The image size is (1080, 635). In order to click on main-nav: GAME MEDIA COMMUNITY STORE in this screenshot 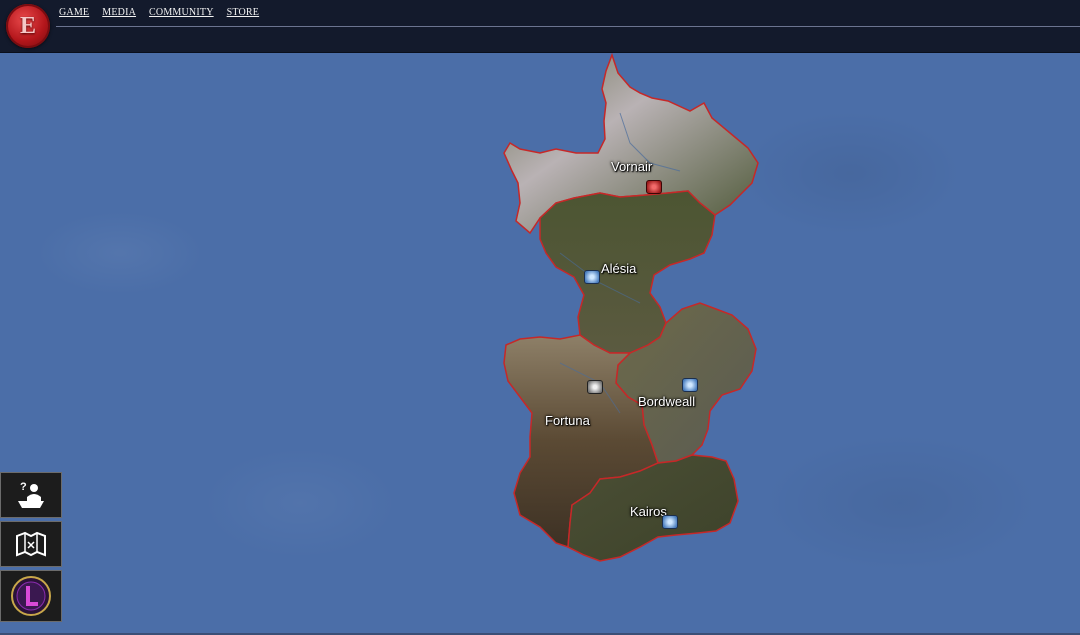, I will do `click(159, 12)`.